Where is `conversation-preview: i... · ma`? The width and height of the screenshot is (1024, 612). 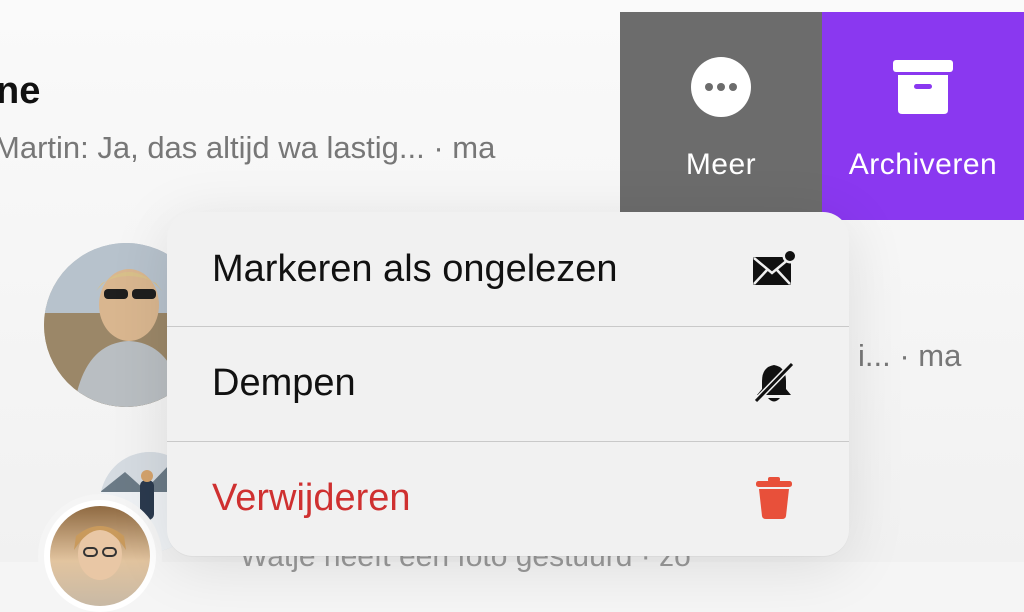 conversation-preview: i... · ma is located at coordinates (910, 355).